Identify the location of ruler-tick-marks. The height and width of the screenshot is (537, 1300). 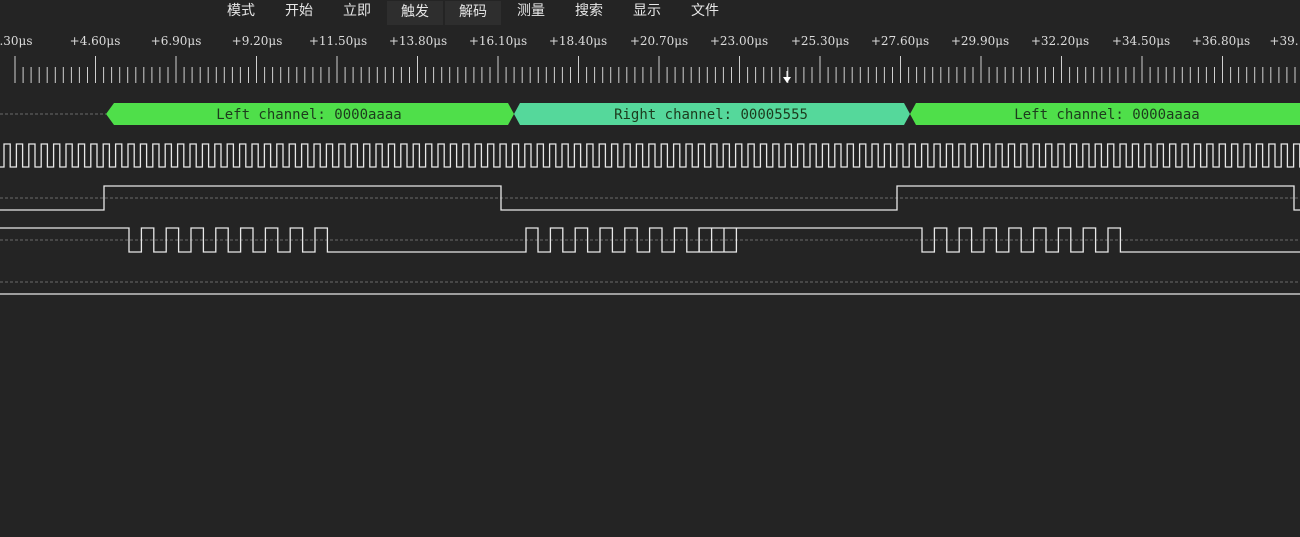
(655, 69).